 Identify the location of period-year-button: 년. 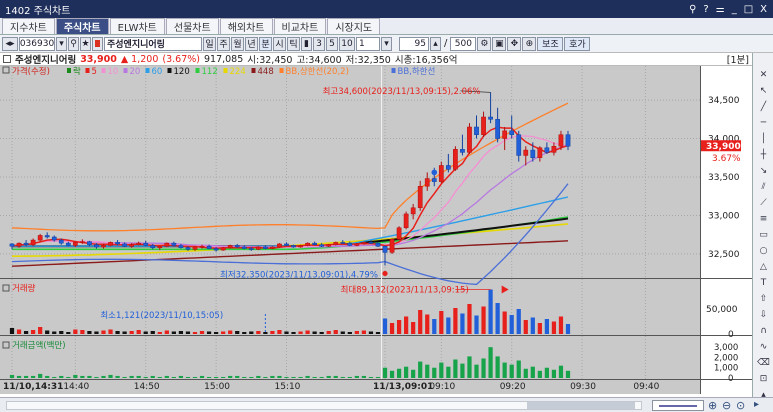
(251, 43).